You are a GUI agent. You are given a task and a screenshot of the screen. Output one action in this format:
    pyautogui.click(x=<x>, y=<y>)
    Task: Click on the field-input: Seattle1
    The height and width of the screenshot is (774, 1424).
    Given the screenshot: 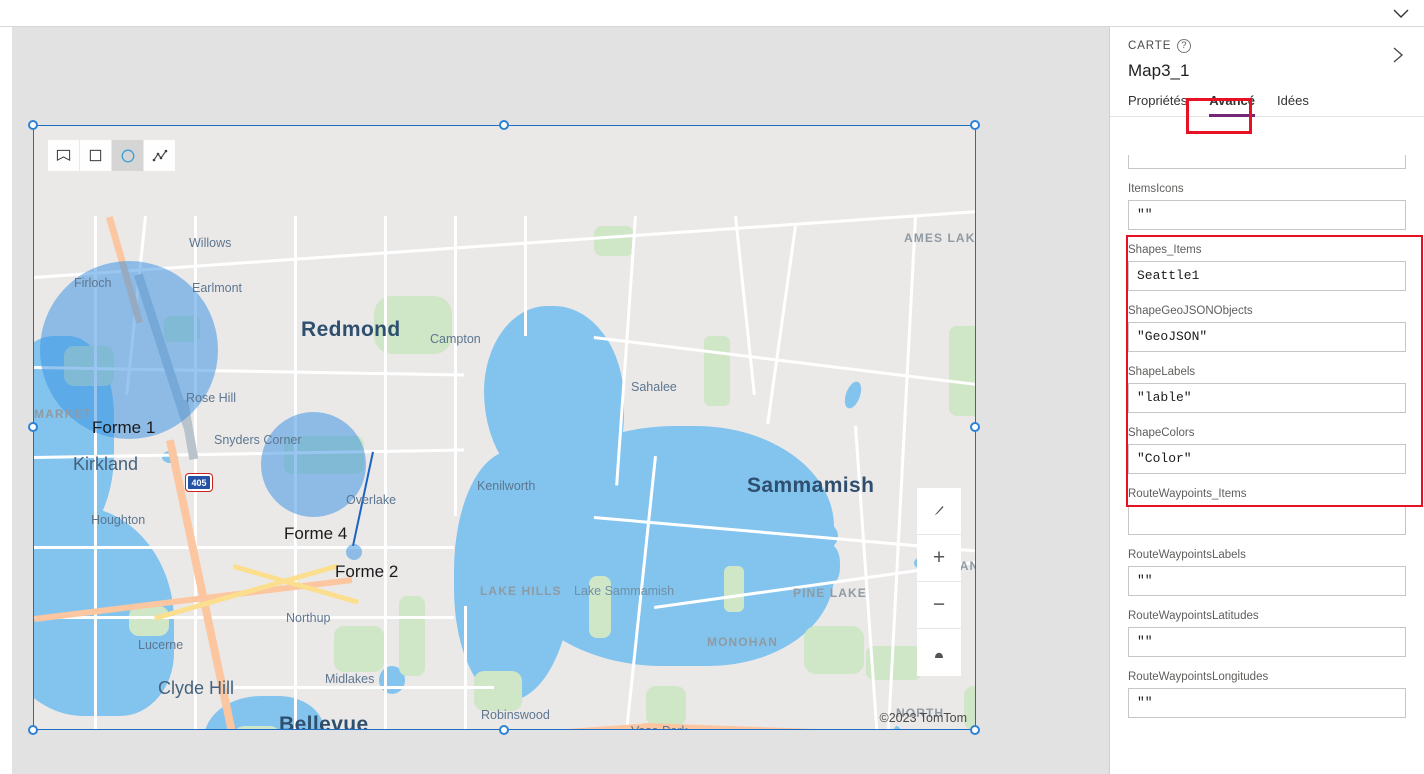 What is the action you would take?
    pyautogui.click(x=1267, y=276)
    